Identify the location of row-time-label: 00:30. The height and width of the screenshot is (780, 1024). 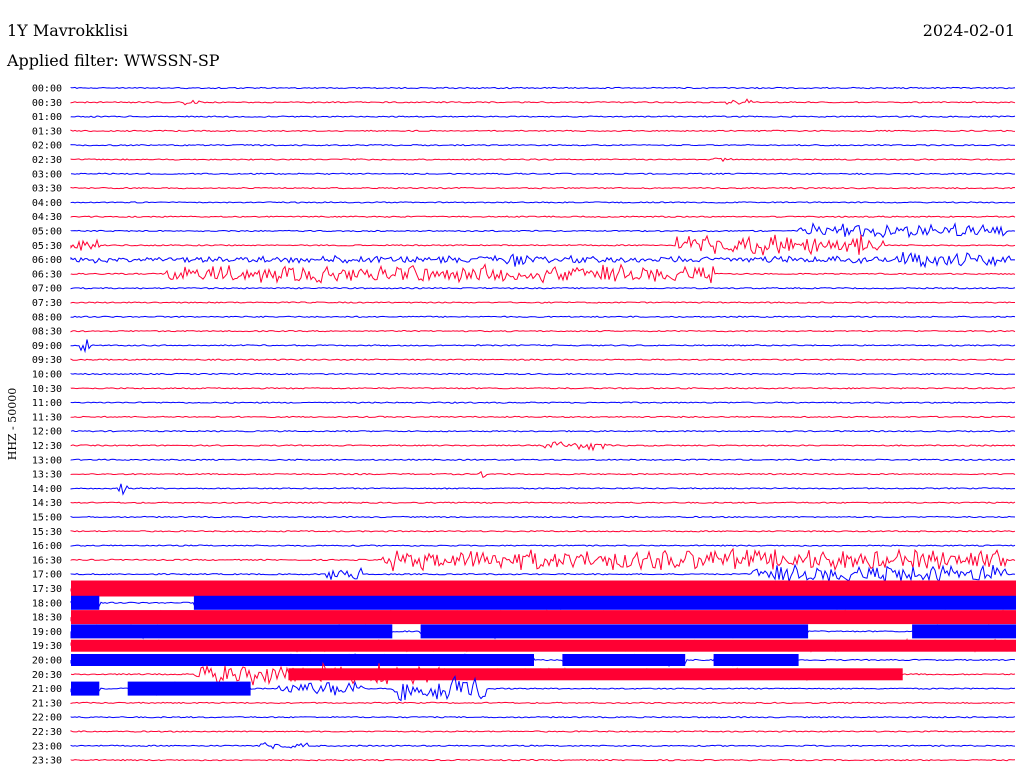
(47, 103).